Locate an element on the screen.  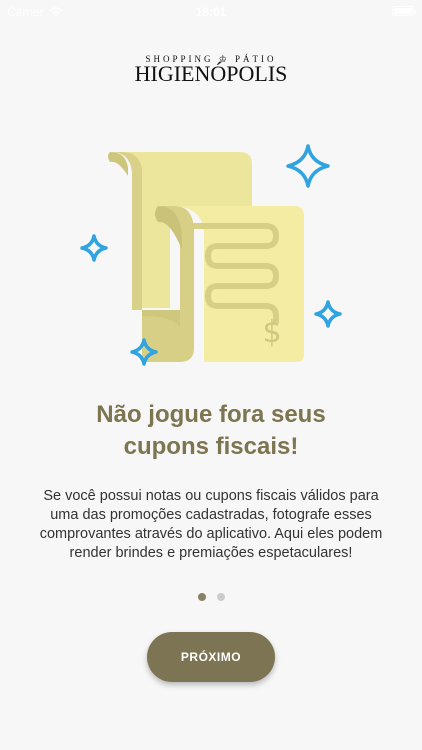
page-dot-active is located at coordinates (201, 597).